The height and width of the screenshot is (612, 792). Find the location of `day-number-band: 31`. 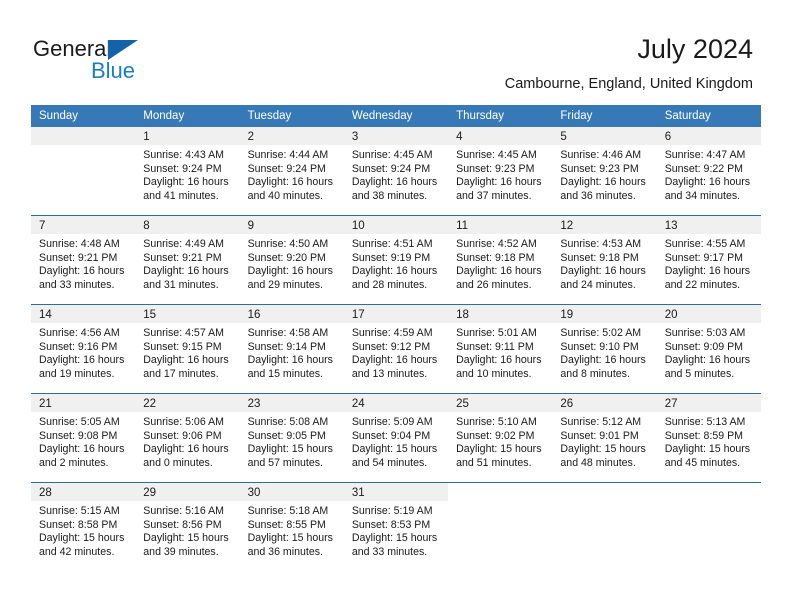

day-number-band: 31 is located at coordinates (396, 492).